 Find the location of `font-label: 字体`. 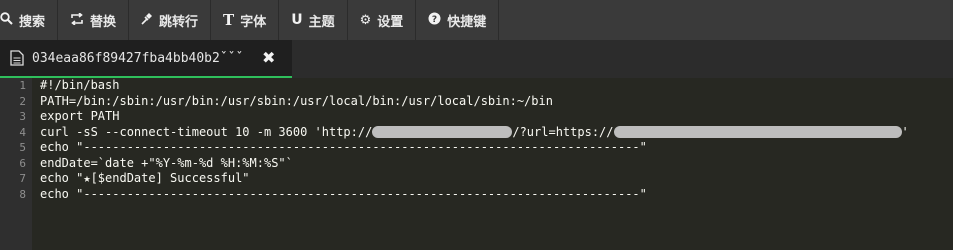

font-label: 字体 is located at coordinates (253, 22).